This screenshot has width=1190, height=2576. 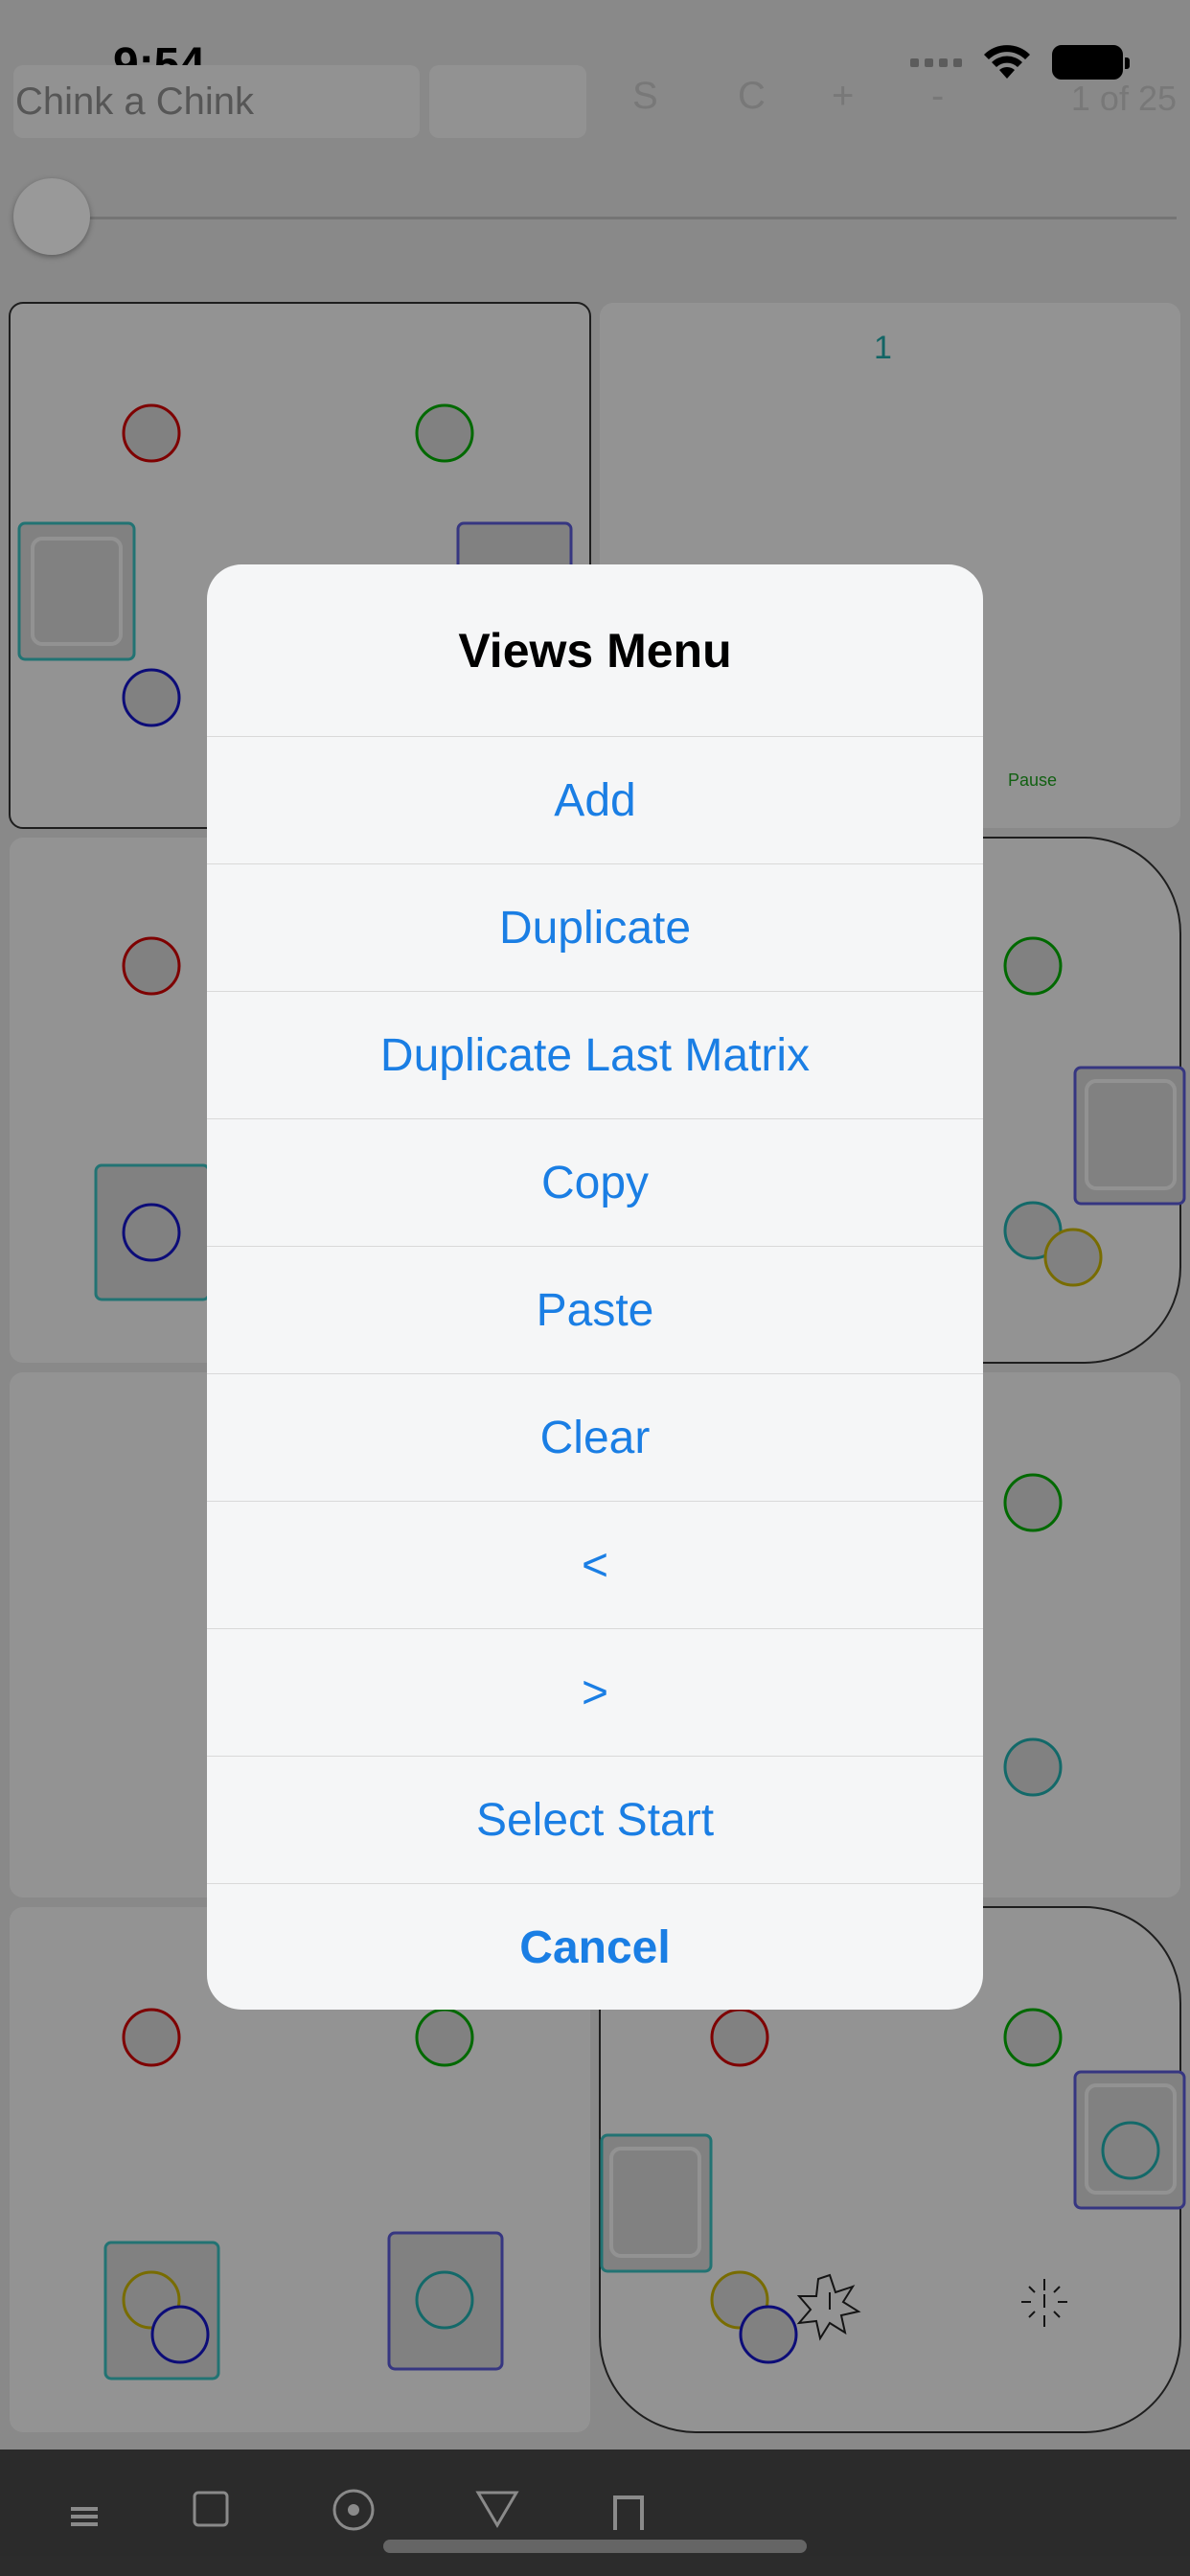 What do you see at coordinates (595, 650) in the screenshot?
I see `menu-title: Views Menu` at bounding box center [595, 650].